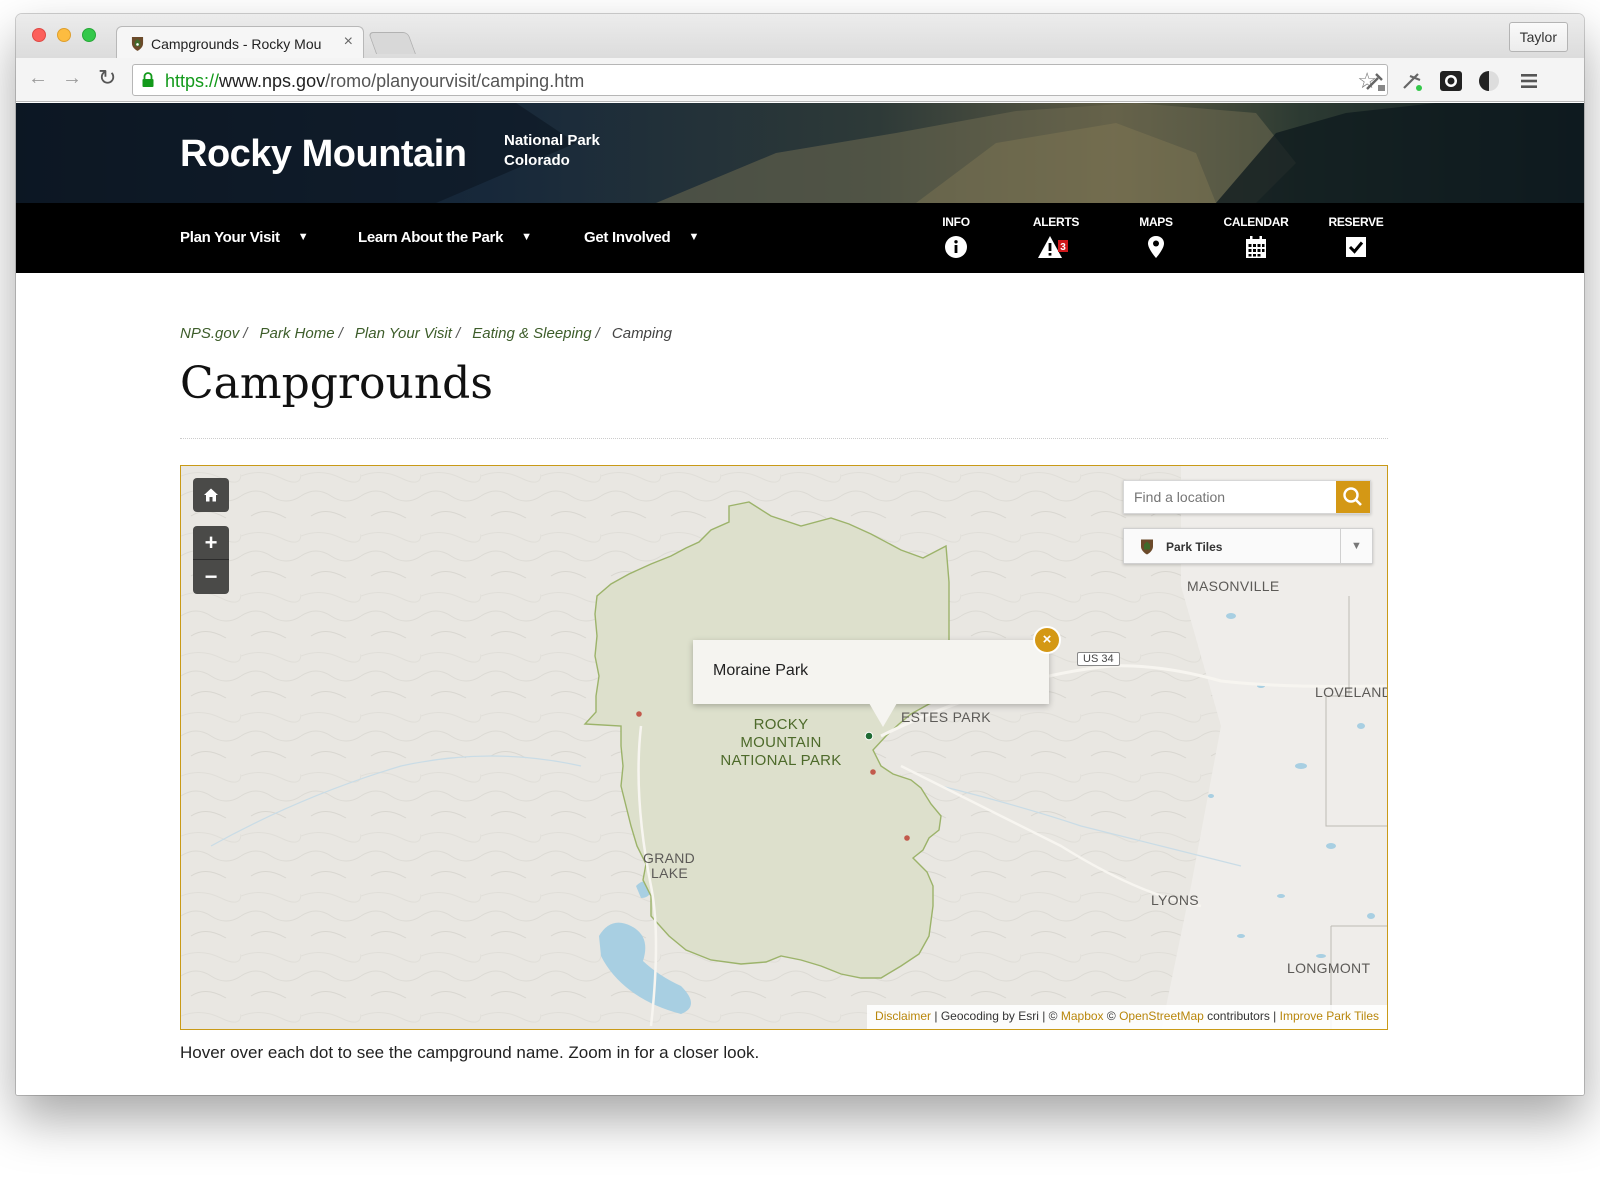  What do you see at coordinates (669, 865) in the screenshot?
I see `place-label: GRAND LAKE` at bounding box center [669, 865].